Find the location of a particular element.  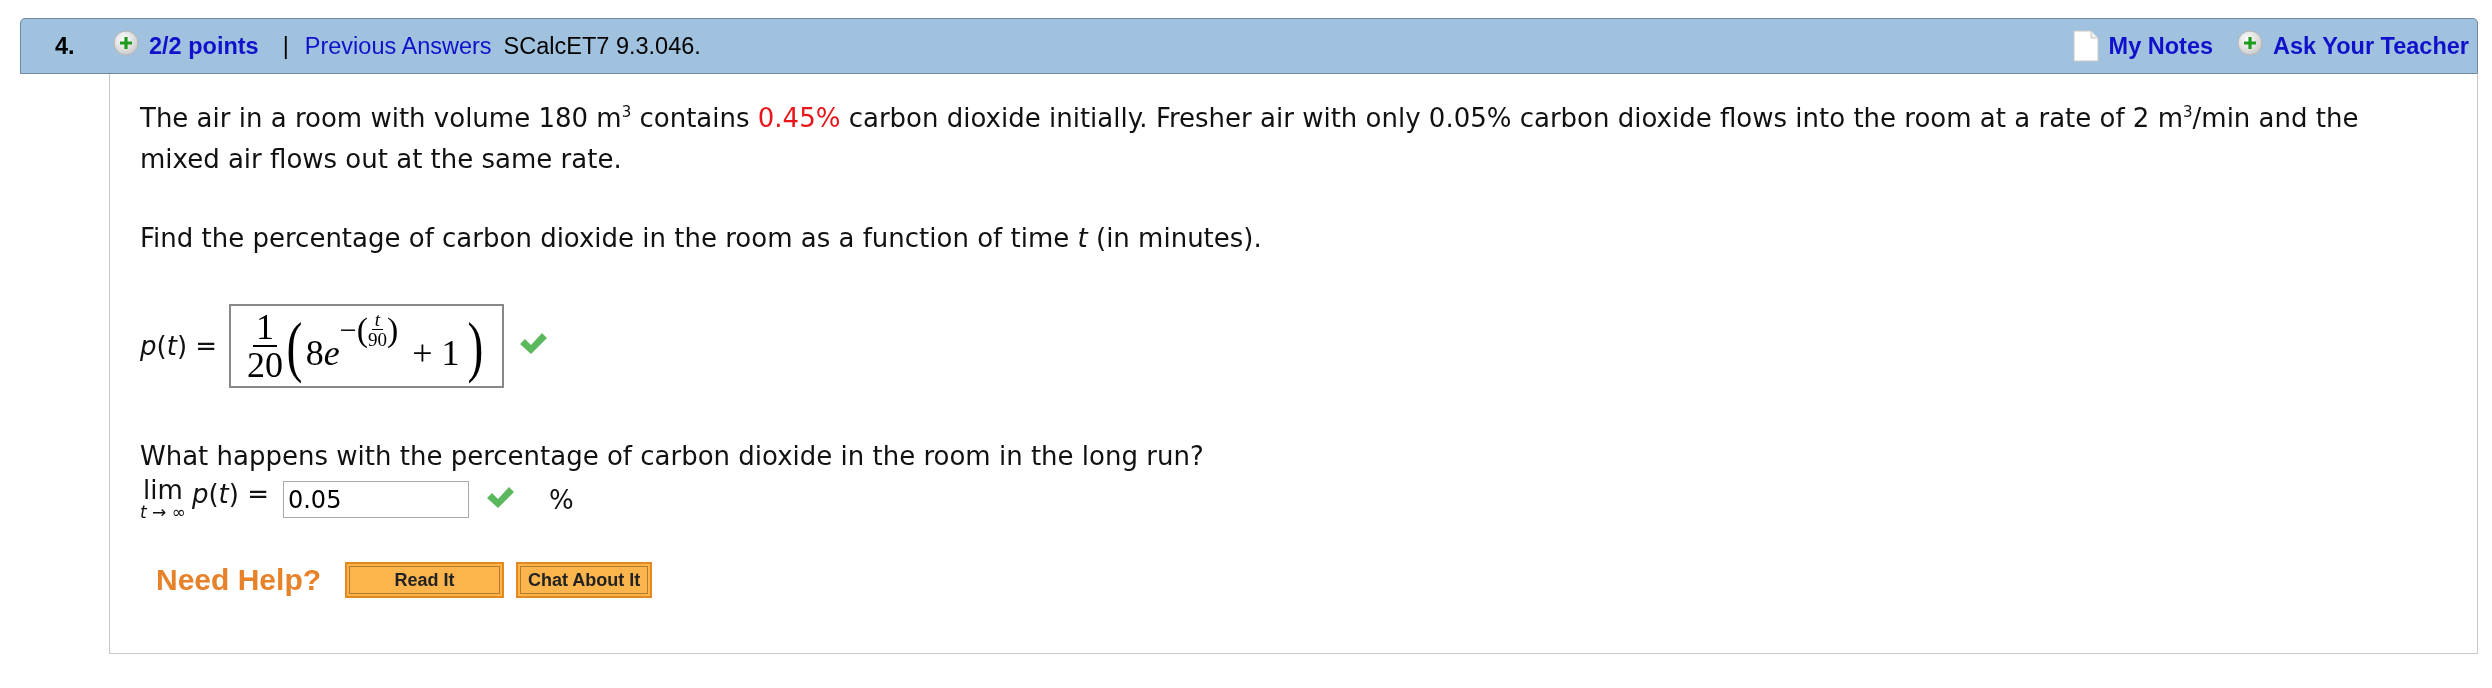

question-prompt: Find the percentage of carbon dioxide in the room as a function of time t (in minutes). is located at coordinates (701, 238).